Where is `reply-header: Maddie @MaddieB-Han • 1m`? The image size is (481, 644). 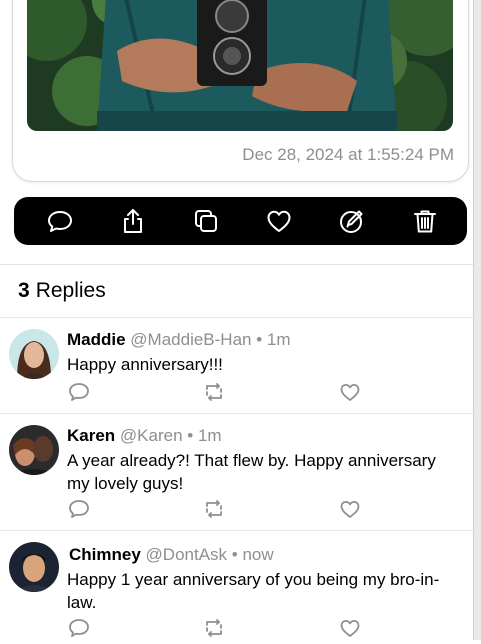 reply-header: Maddie @MaddieB-Han • 1m is located at coordinates (179, 340).